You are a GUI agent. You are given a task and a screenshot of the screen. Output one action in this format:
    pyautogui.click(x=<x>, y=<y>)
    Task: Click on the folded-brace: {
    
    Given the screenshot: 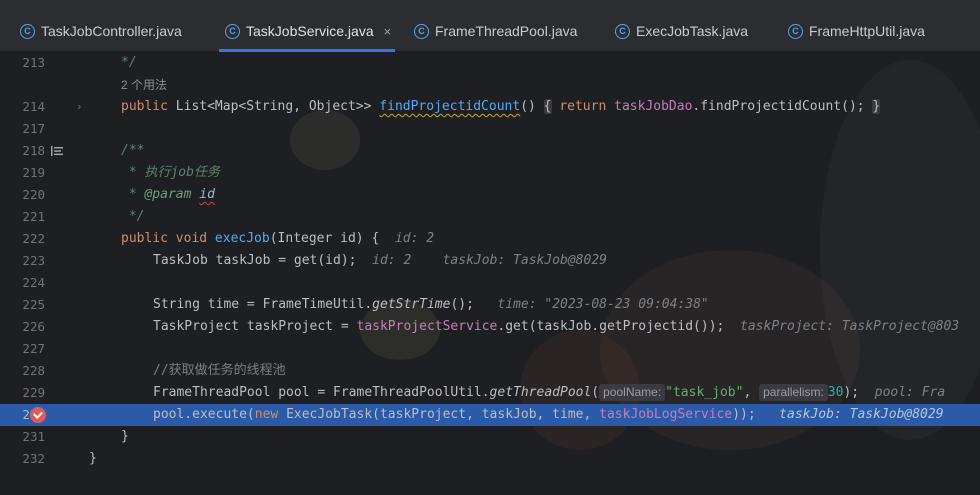 What is the action you would take?
    pyautogui.click(x=547, y=106)
    